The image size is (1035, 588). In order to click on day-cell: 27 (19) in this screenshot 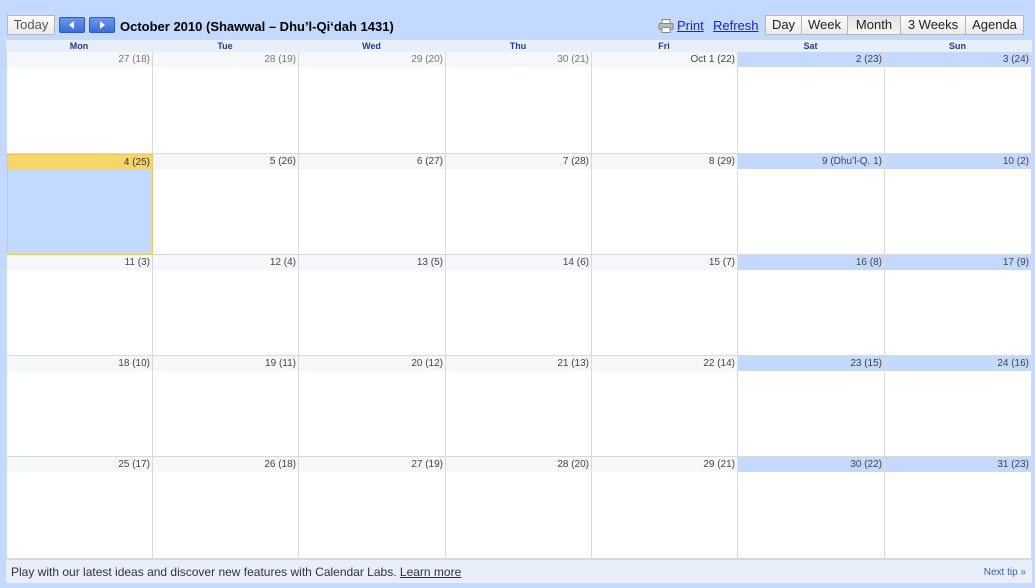, I will do `click(372, 508)`.